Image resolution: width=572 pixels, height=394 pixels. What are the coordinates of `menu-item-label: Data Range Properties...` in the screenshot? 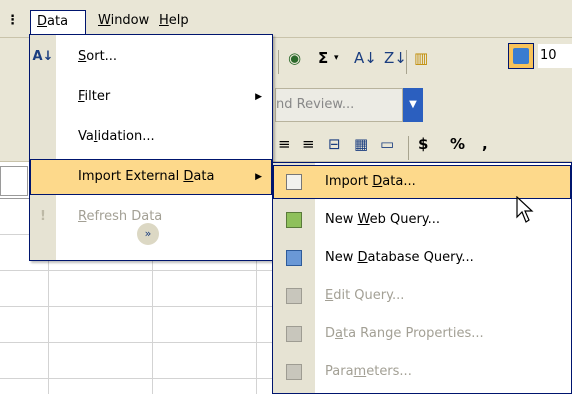 It's located at (404, 333).